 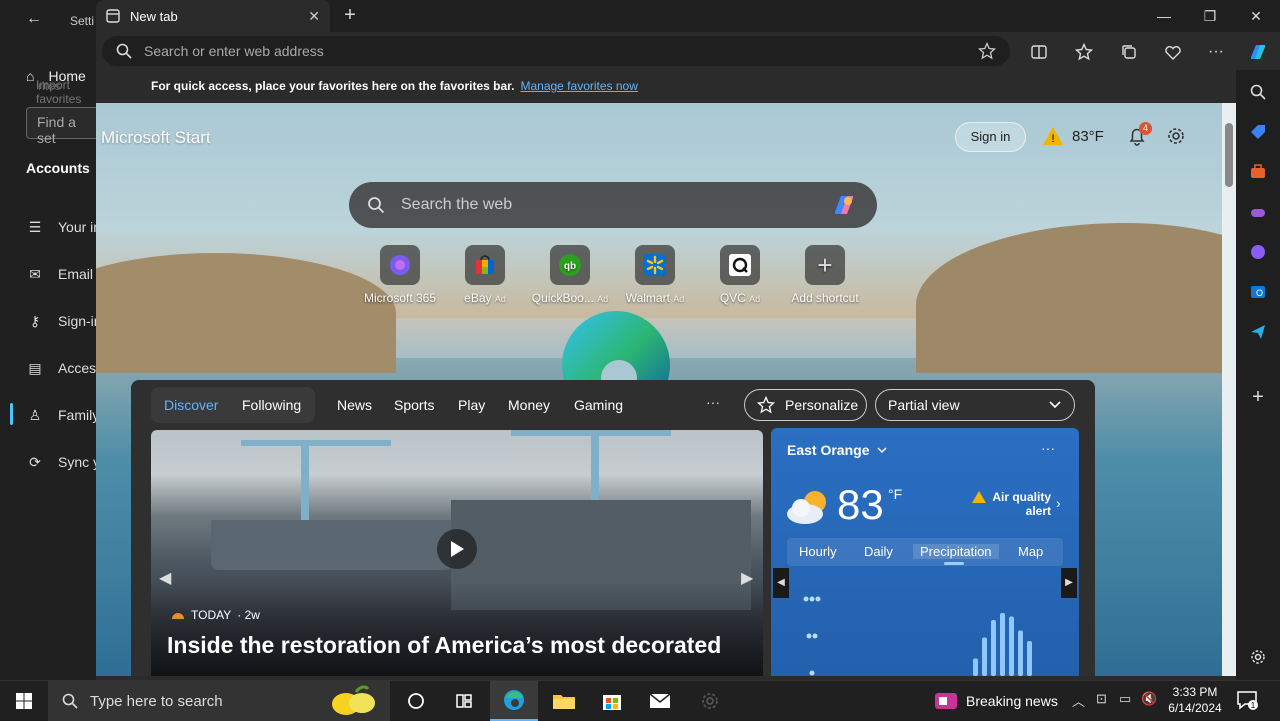 What do you see at coordinates (1125, 699) in the screenshot?
I see `network-icon: ▭` at bounding box center [1125, 699].